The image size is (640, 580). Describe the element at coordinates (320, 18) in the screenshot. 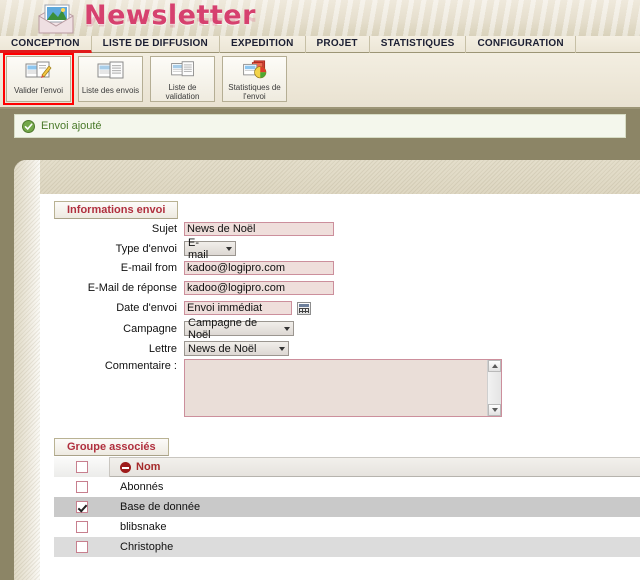

I see `app-banner: Newsletter Newsletter` at that location.